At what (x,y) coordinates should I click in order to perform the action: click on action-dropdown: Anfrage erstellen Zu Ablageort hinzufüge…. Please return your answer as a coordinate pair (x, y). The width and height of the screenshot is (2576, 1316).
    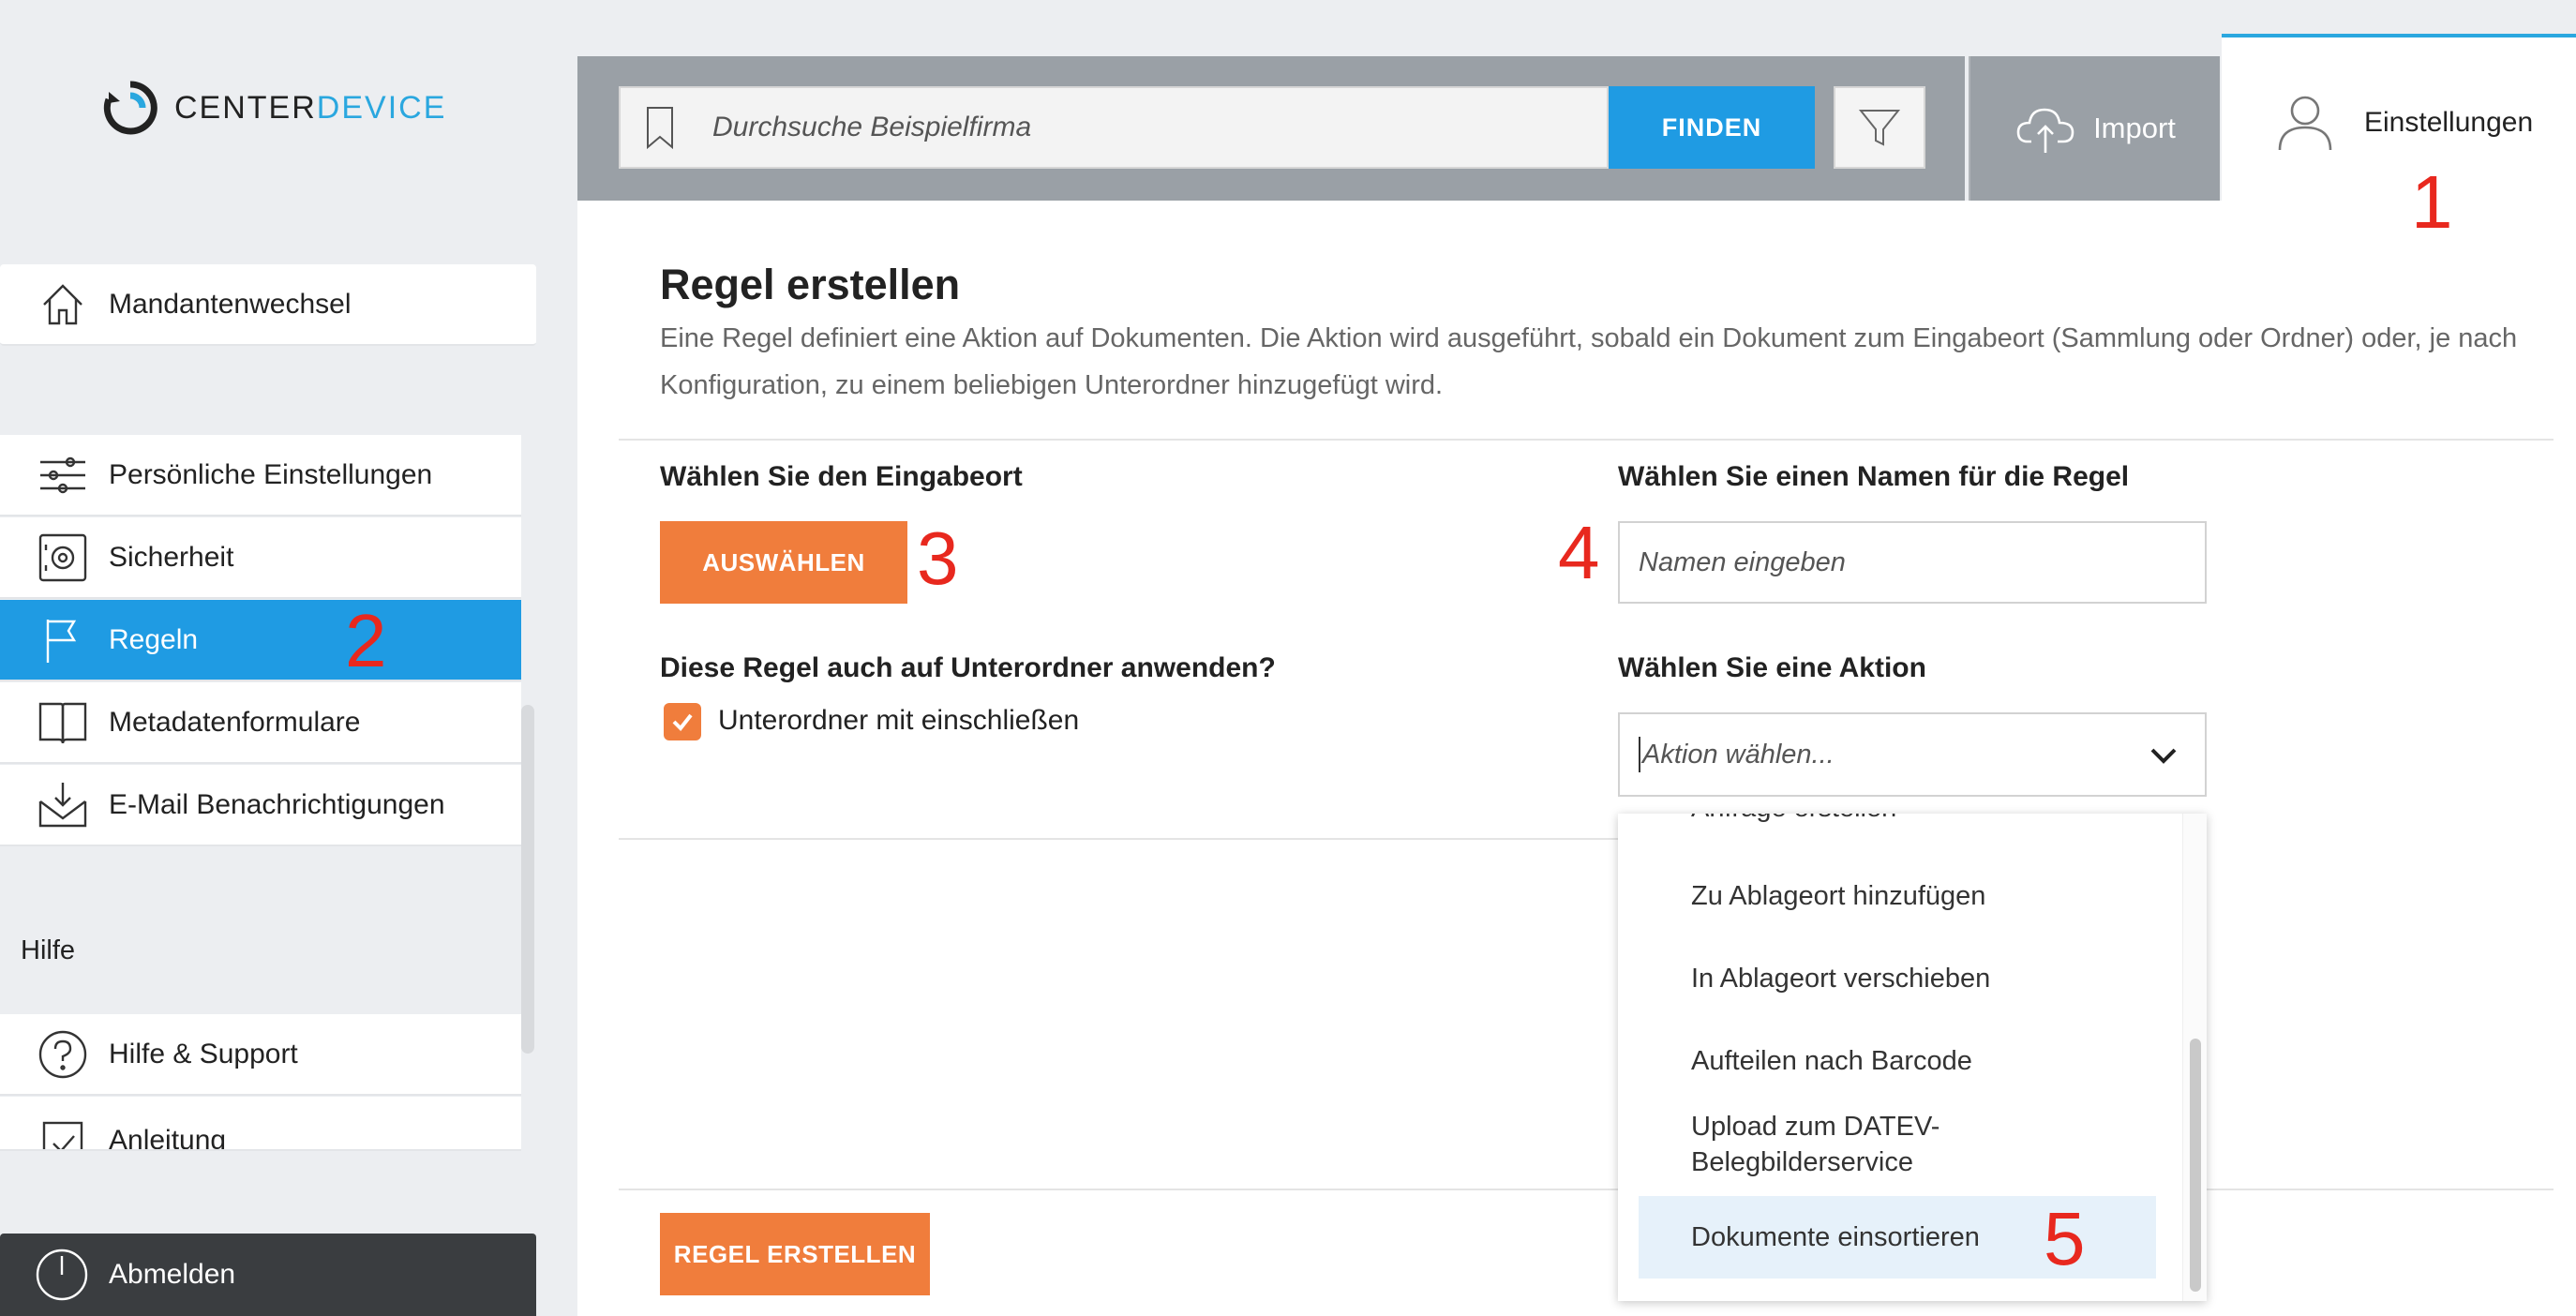
    Looking at the image, I should click on (1913, 1057).